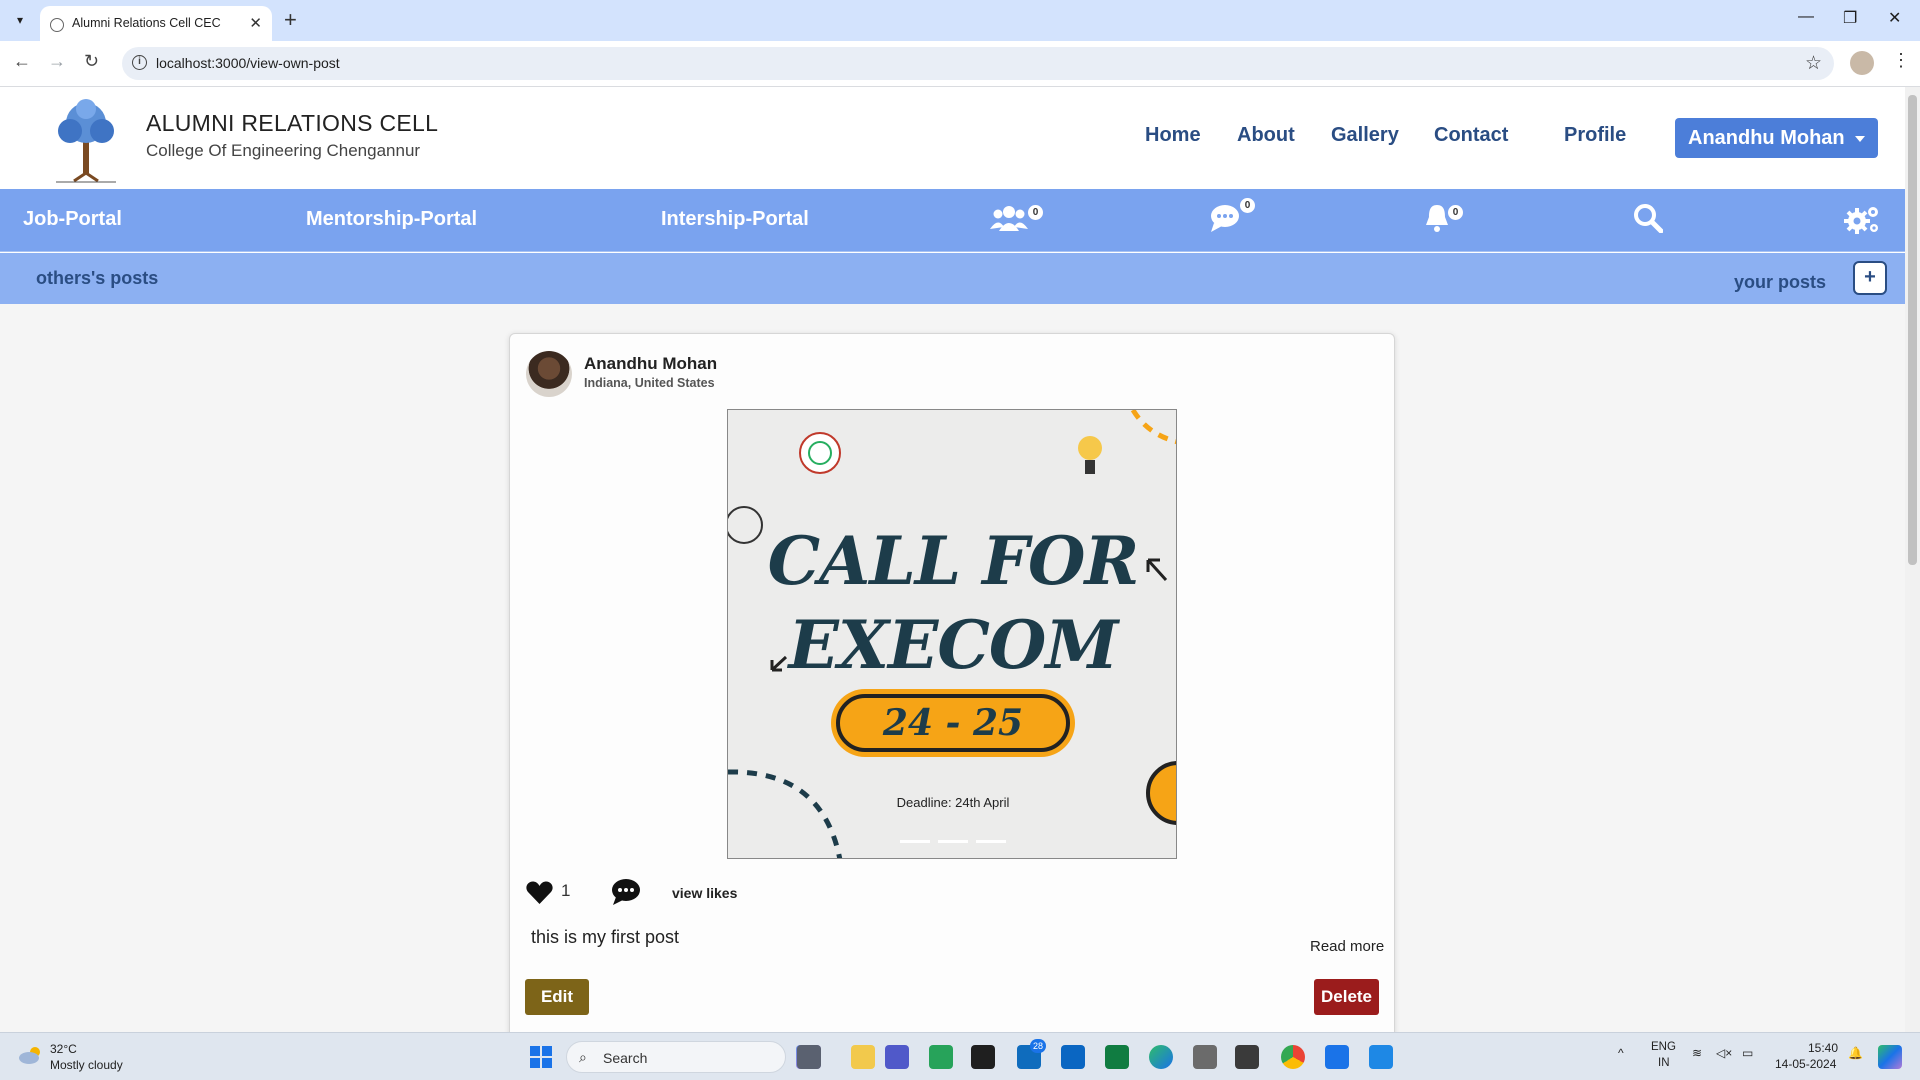 The height and width of the screenshot is (1080, 1920). Describe the element at coordinates (539, 895) in the screenshot. I see `heart-icon` at that location.